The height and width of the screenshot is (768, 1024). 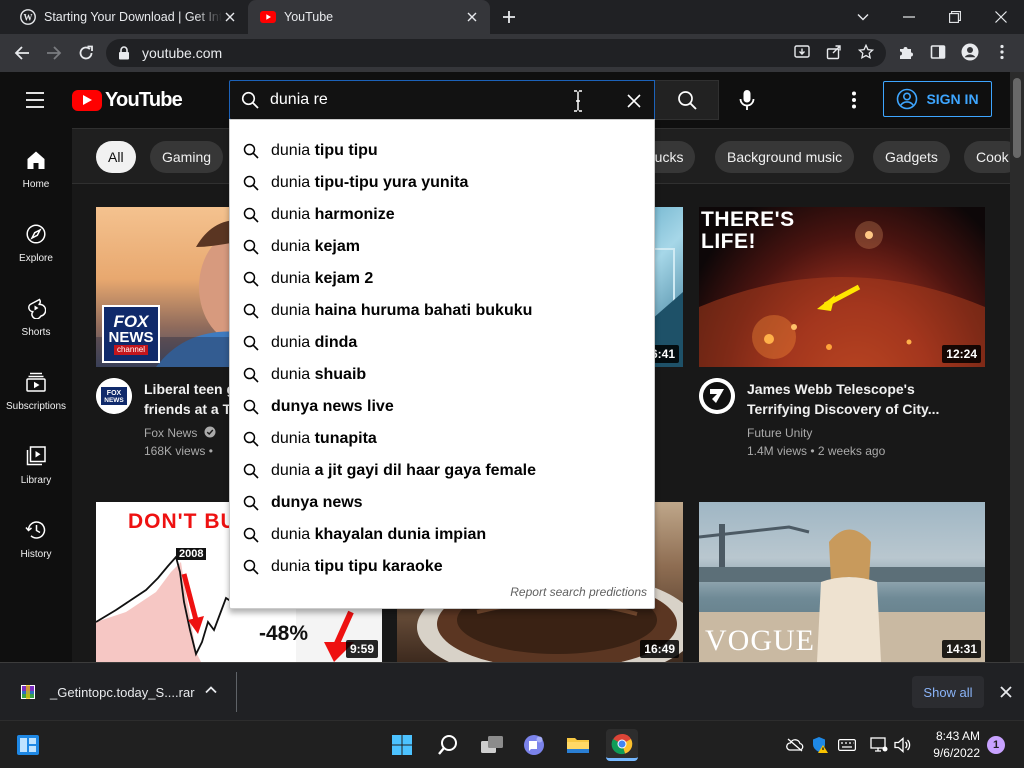 What do you see at coordinates (28, 18) in the screenshot?
I see `svg-text: W` at bounding box center [28, 18].